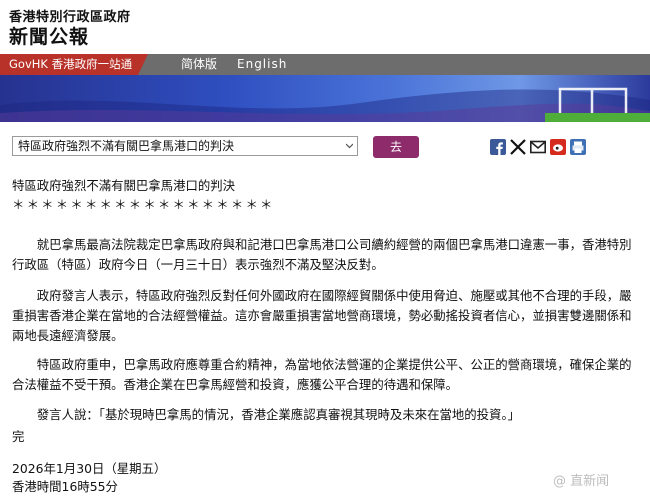 The height and width of the screenshot is (501, 650). What do you see at coordinates (325, 26) in the screenshot?
I see `site-header: 香港特別行政區政府 新聞公報` at bounding box center [325, 26].